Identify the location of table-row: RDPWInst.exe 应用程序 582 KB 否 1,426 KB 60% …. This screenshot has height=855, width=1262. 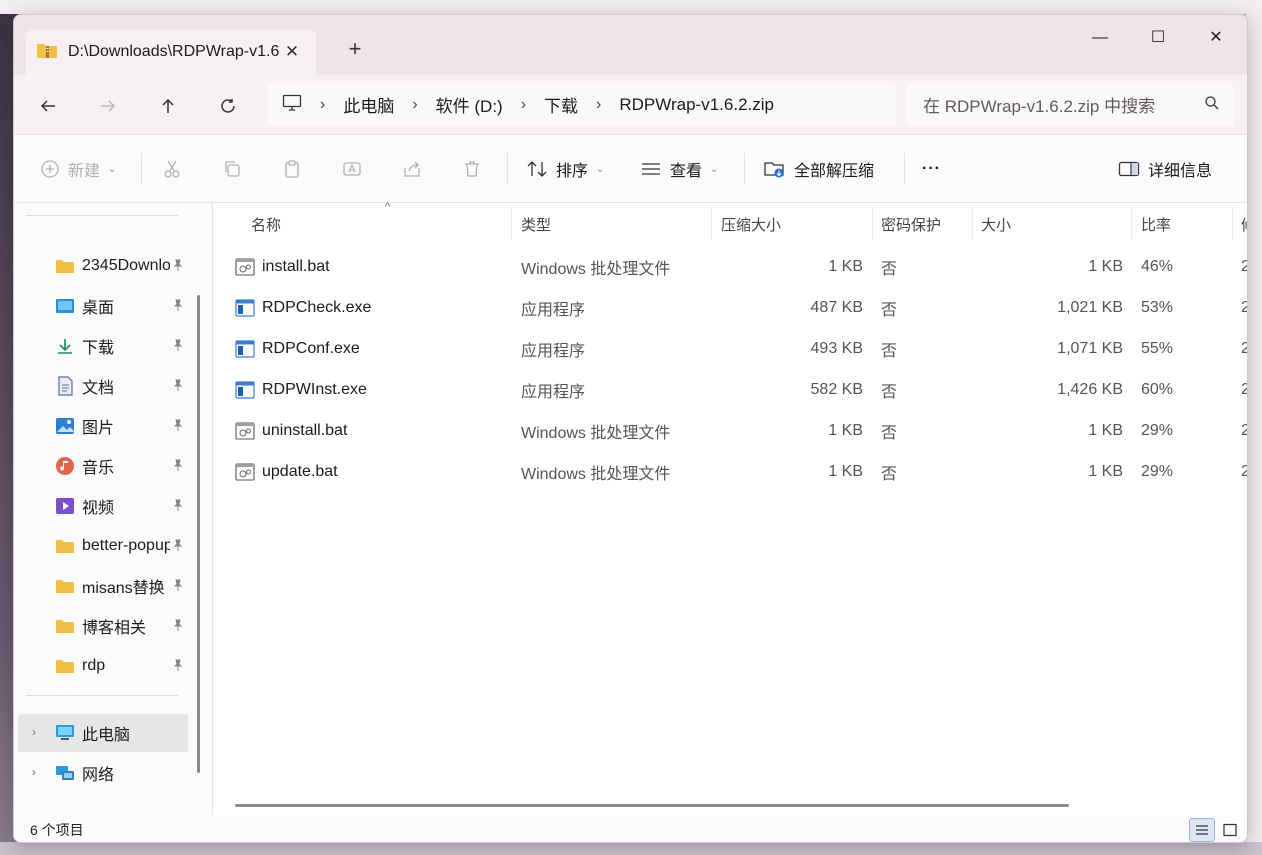
(730, 389).